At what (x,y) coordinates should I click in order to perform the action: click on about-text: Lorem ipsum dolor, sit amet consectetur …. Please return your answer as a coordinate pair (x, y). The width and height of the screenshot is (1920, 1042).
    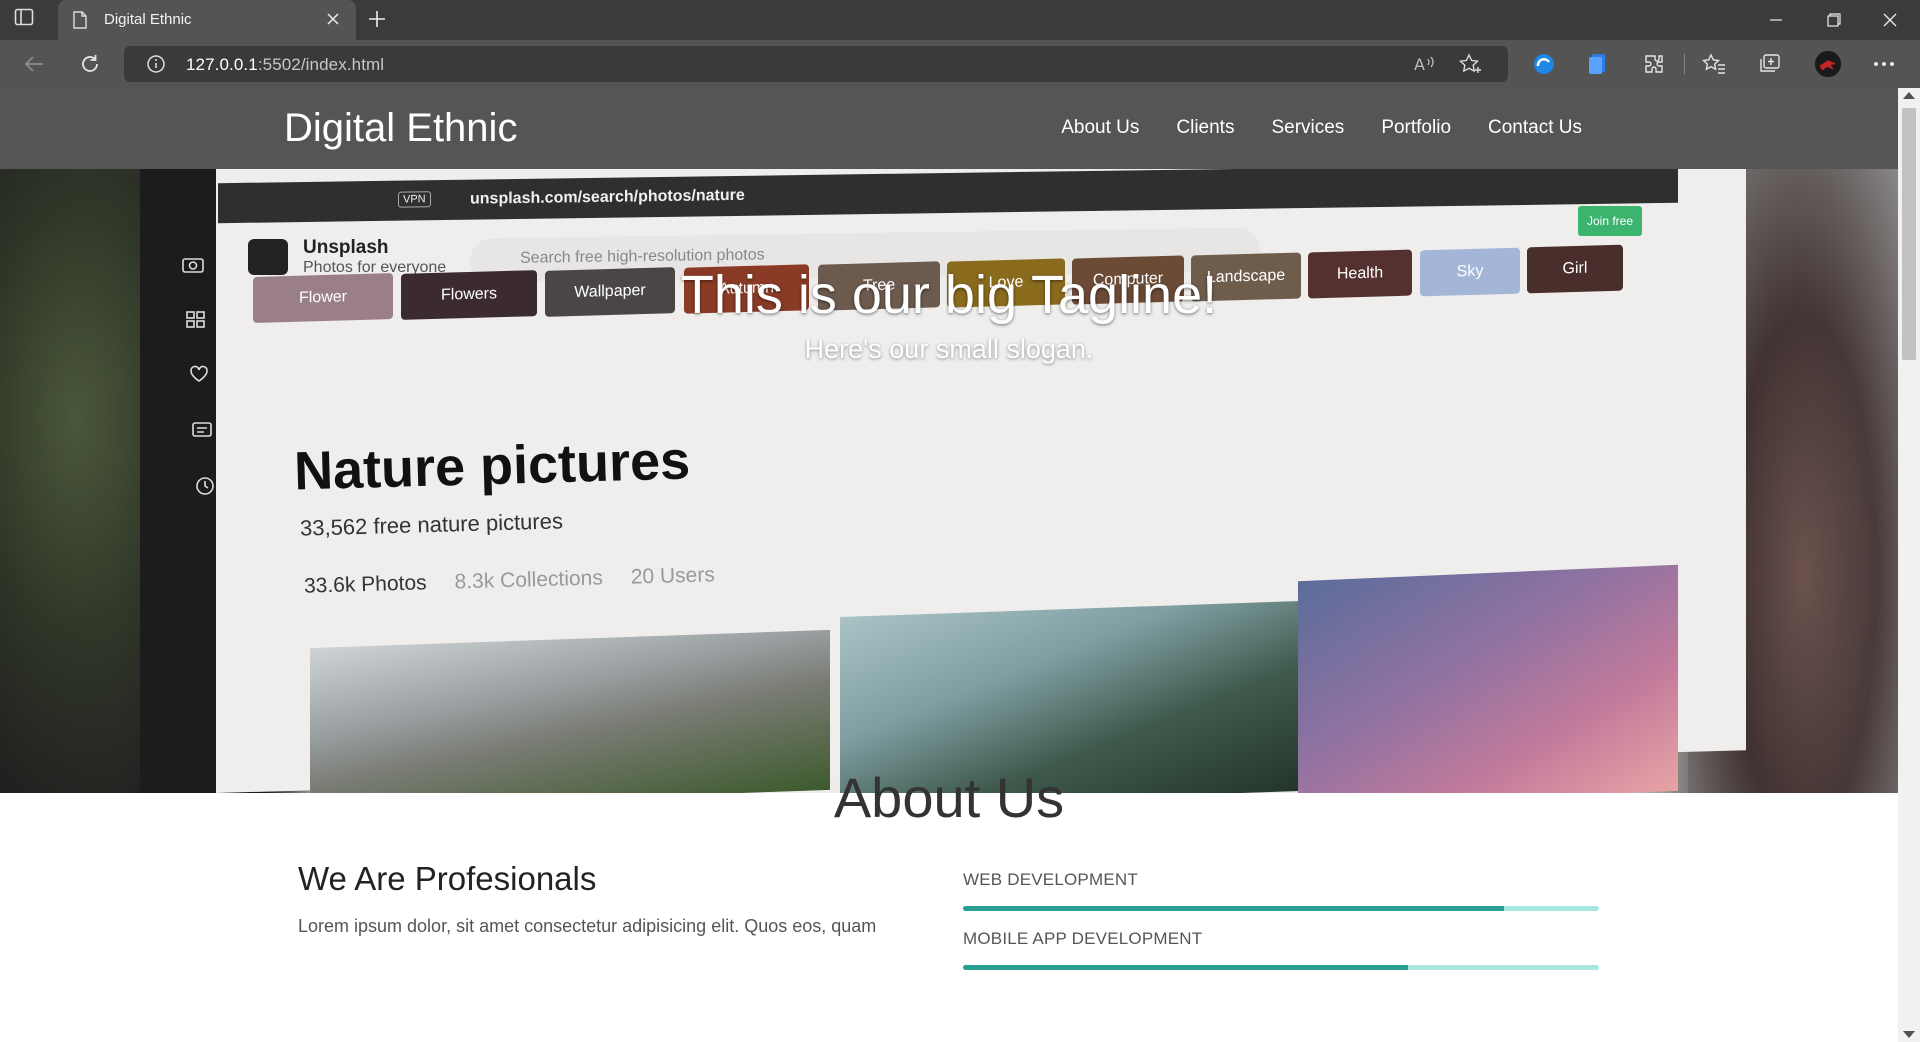
    Looking at the image, I should click on (587, 926).